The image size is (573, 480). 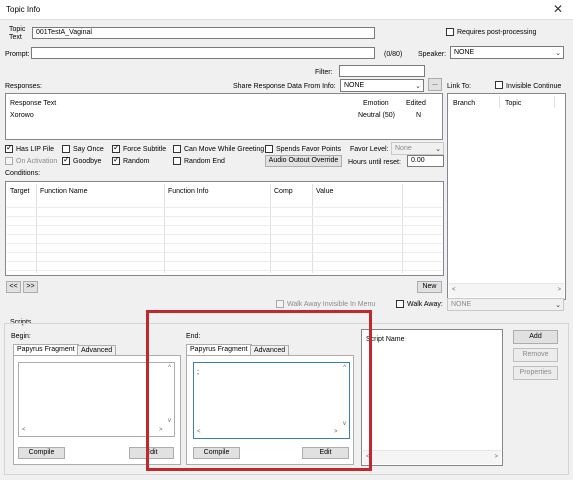 What do you see at coordinates (17, 54) in the screenshot?
I see `prompt-label: Prompt:` at bounding box center [17, 54].